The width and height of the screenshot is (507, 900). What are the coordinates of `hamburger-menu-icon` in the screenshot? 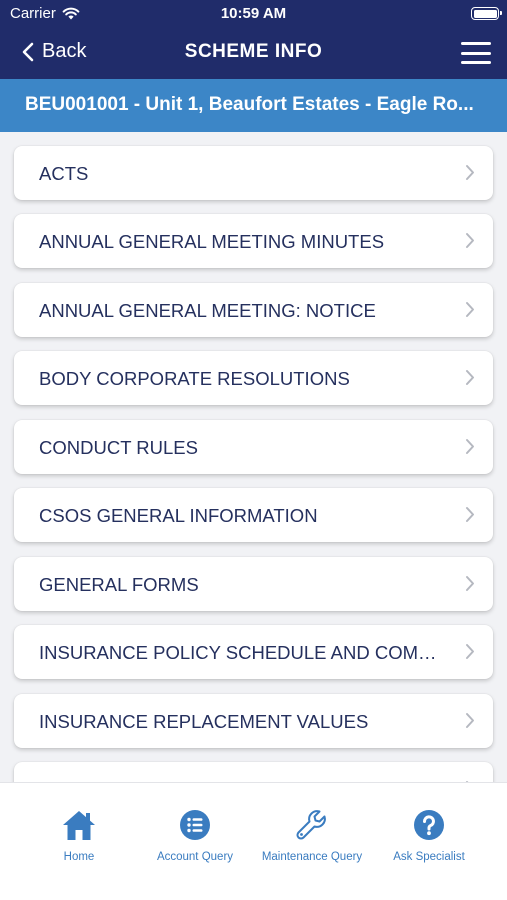 It's located at (476, 53).